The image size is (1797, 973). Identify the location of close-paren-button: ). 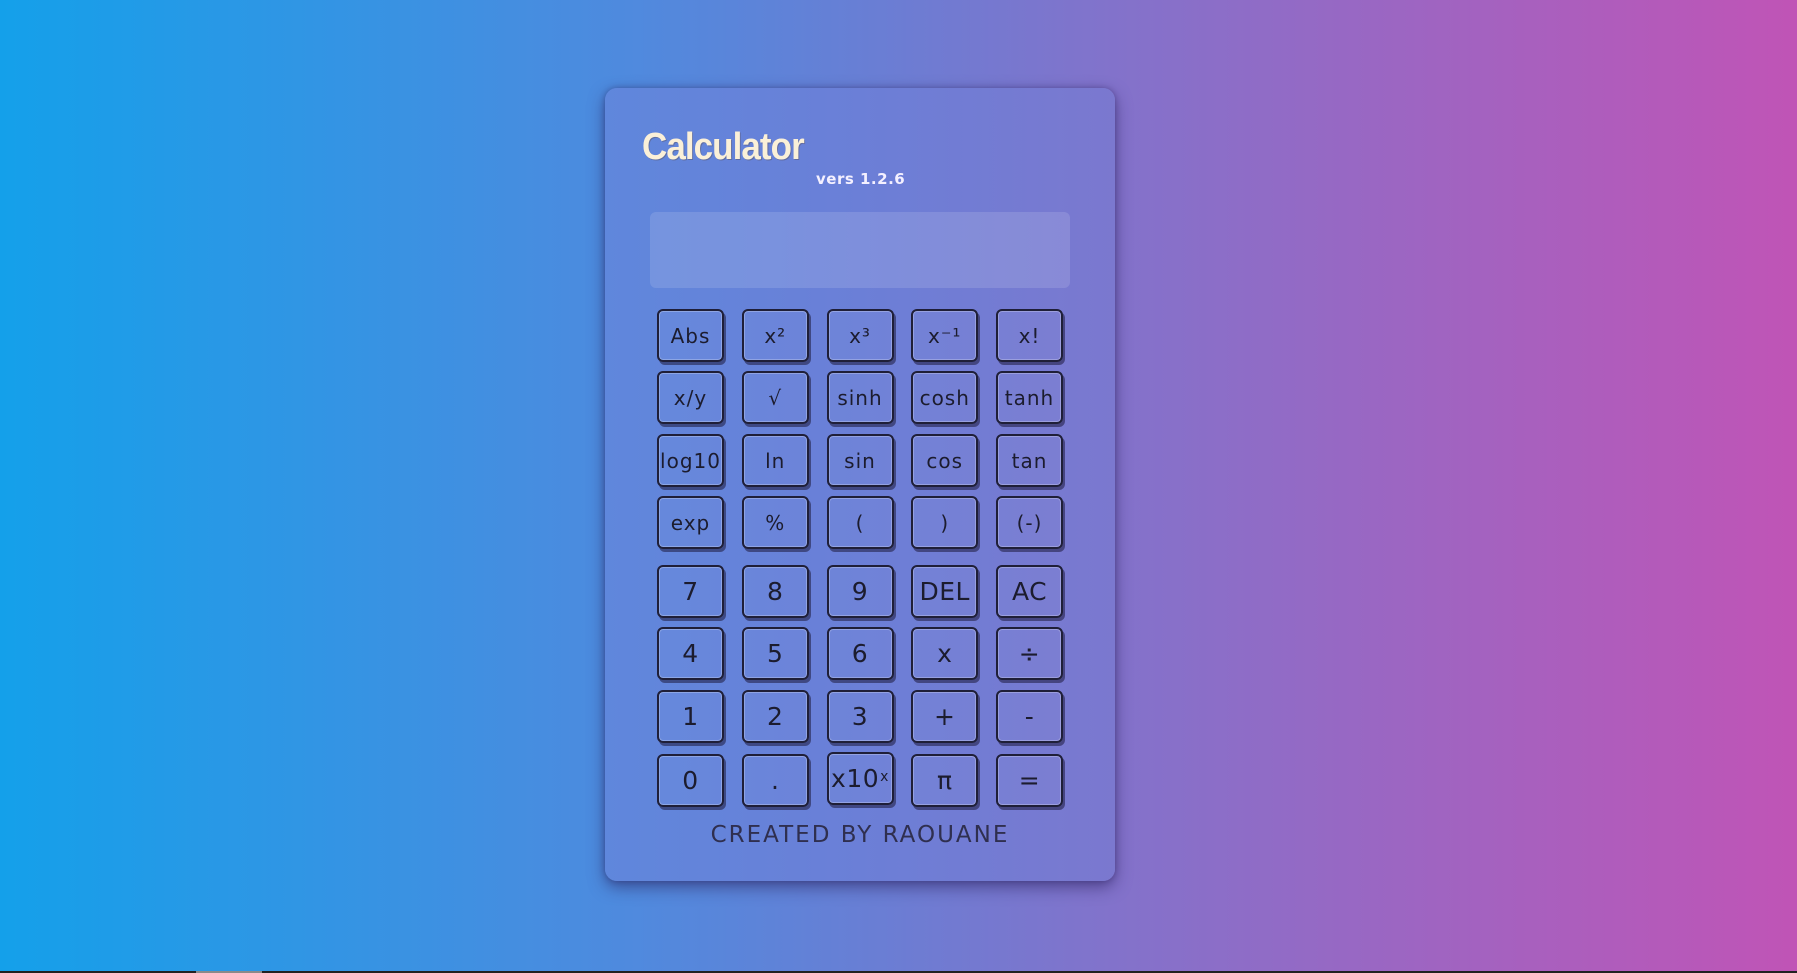
(945, 522).